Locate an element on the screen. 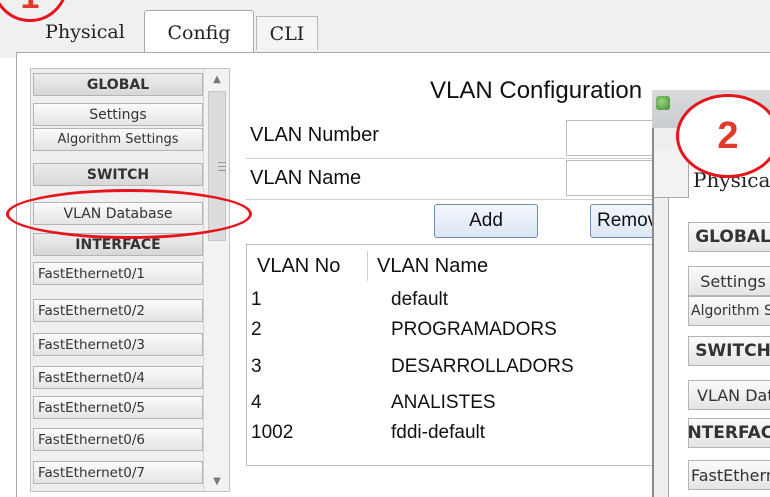 The width and height of the screenshot is (770, 497). step-2-badge: 2 is located at coordinates (723, 136).